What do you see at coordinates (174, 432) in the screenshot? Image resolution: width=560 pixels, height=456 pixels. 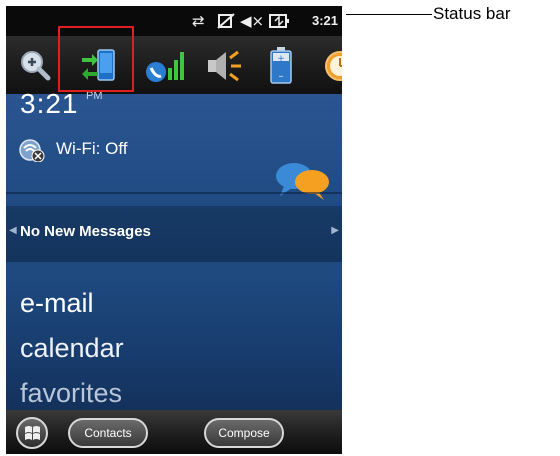 I see `softkey-bar: Contacts Compose` at bounding box center [174, 432].